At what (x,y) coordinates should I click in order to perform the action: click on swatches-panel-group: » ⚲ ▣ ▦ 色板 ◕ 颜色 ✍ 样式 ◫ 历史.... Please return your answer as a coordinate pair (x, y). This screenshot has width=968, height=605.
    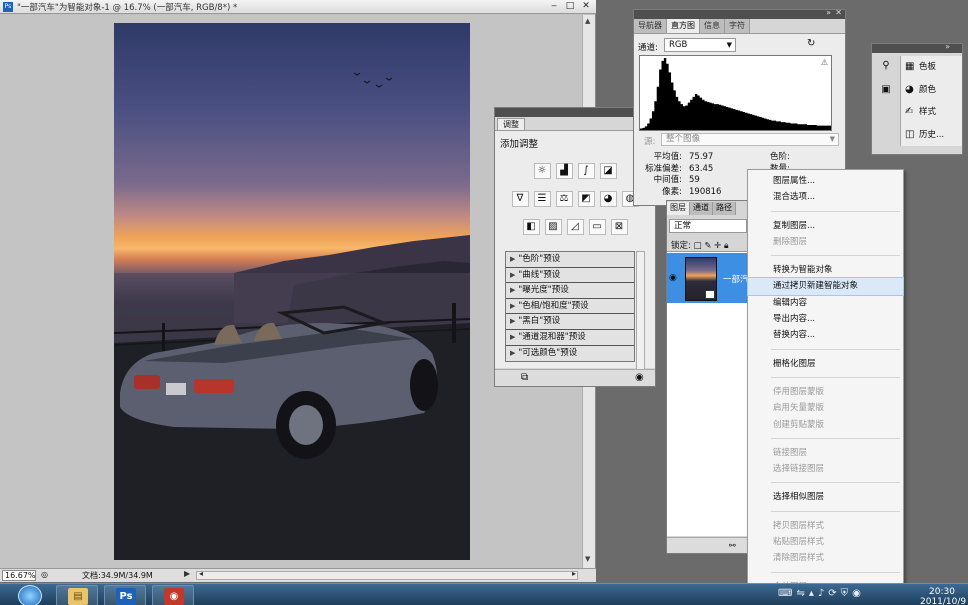
    Looking at the image, I should click on (917, 98).